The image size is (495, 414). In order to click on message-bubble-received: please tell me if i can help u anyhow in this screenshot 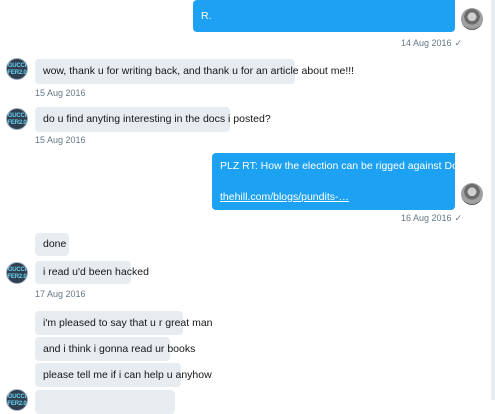, I will do `click(123, 375)`.